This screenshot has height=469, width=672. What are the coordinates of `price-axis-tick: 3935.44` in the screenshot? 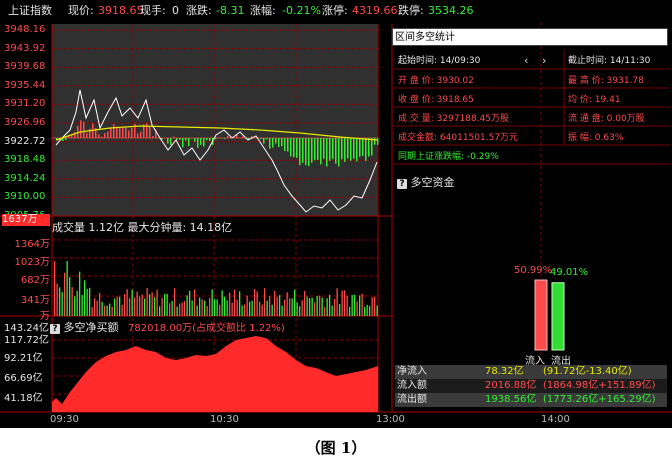 It's located at (25, 85).